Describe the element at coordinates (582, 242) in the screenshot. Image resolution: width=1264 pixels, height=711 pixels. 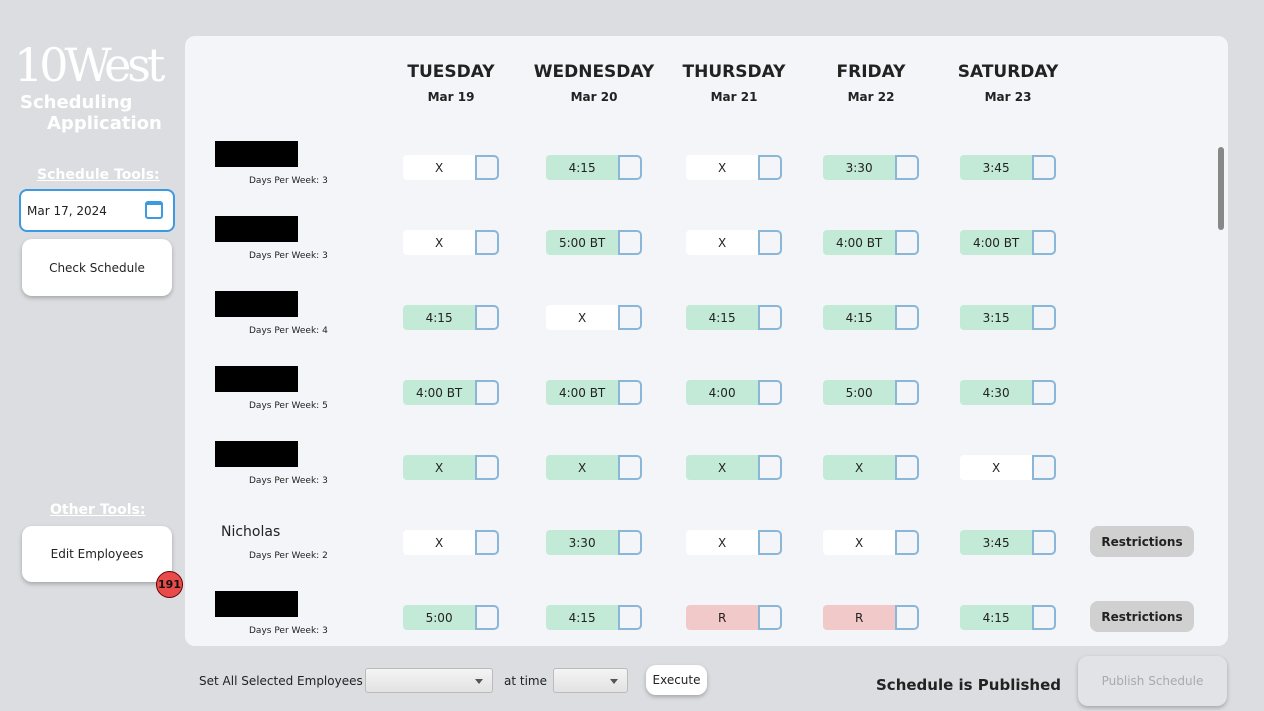
I see `shift-value: 5:00 BT` at that location.